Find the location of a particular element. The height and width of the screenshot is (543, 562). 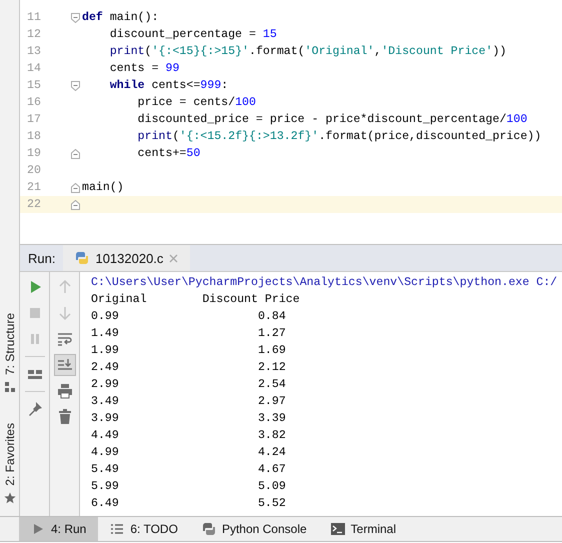

line-number: 13 is located at coordinates (34, 51).